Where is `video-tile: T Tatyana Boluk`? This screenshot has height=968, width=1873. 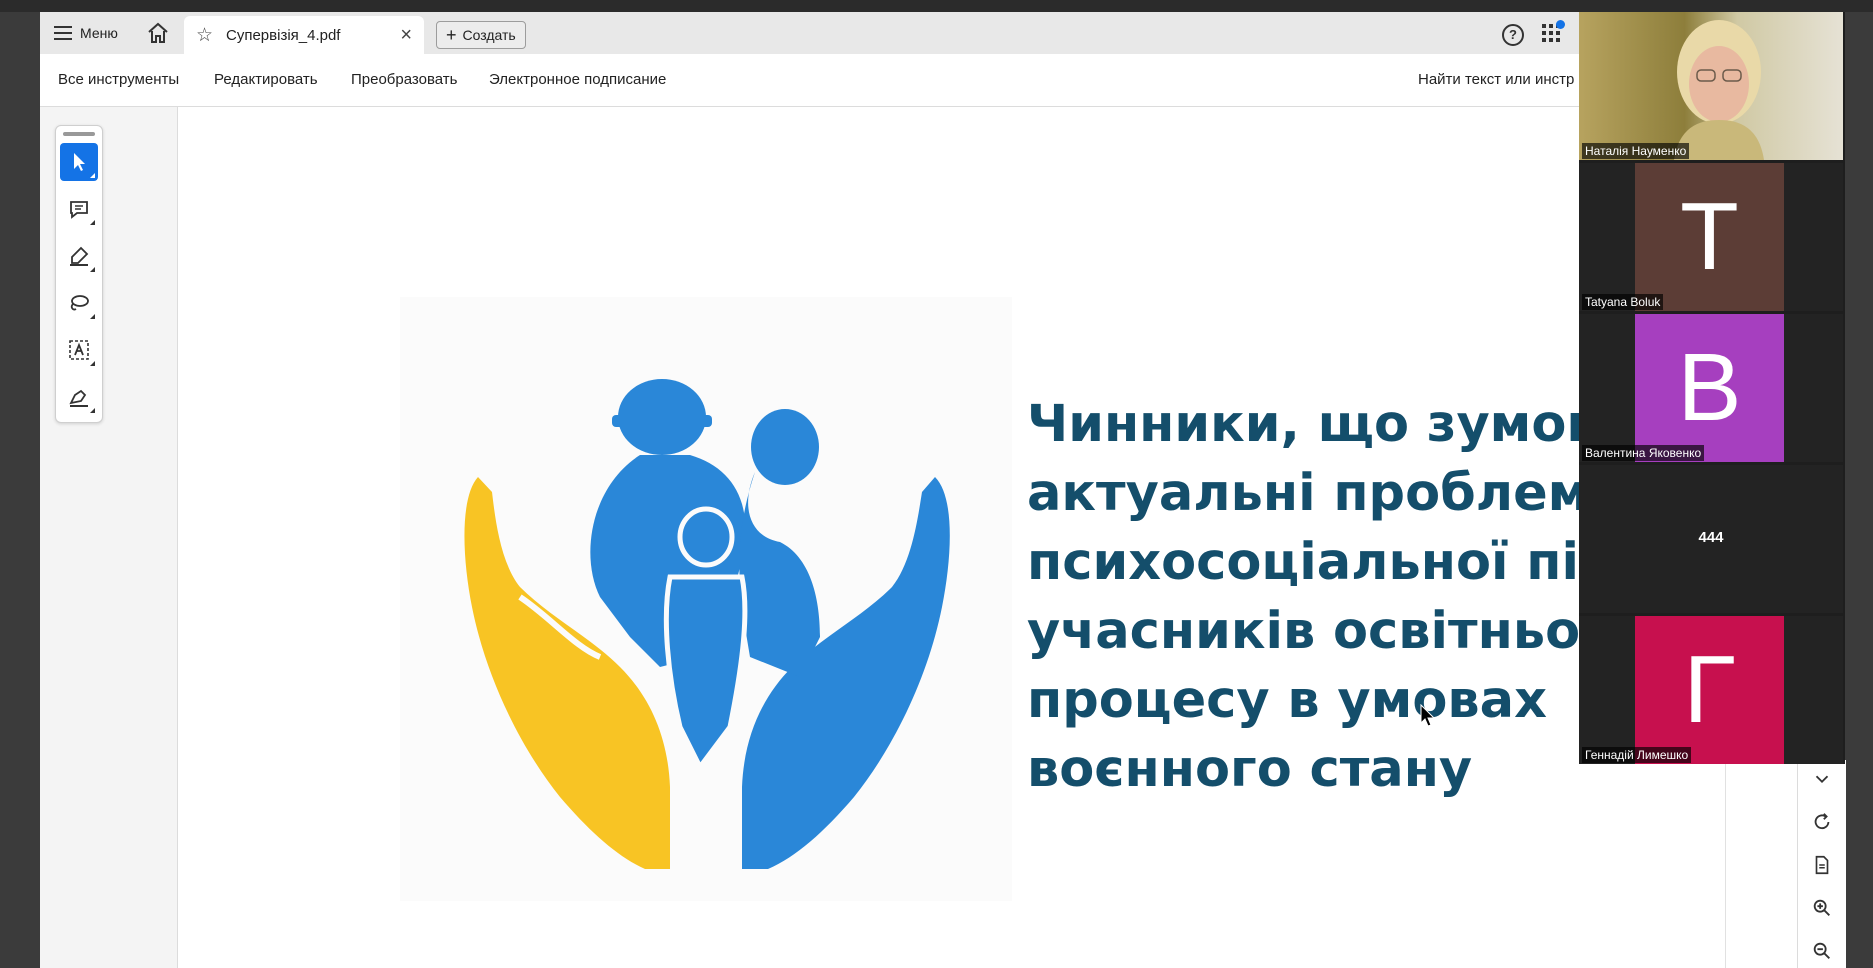
video-tile: T Tatyana Boluk is located at coordinates (1711, 237).